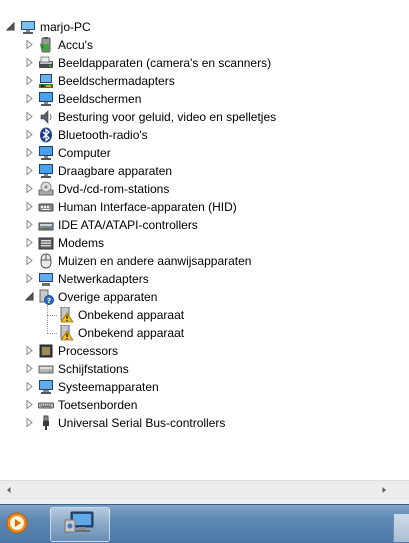  I want to click on tree-item-schijfstations: Schijfstations, so click(204, 369).